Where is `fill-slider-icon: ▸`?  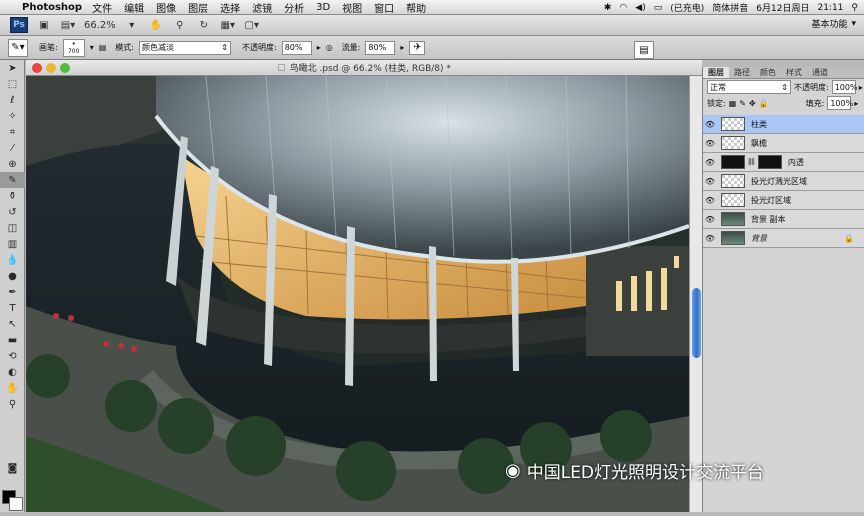 fill-slider-icon: ▸ is located at coordinates (856, 103).